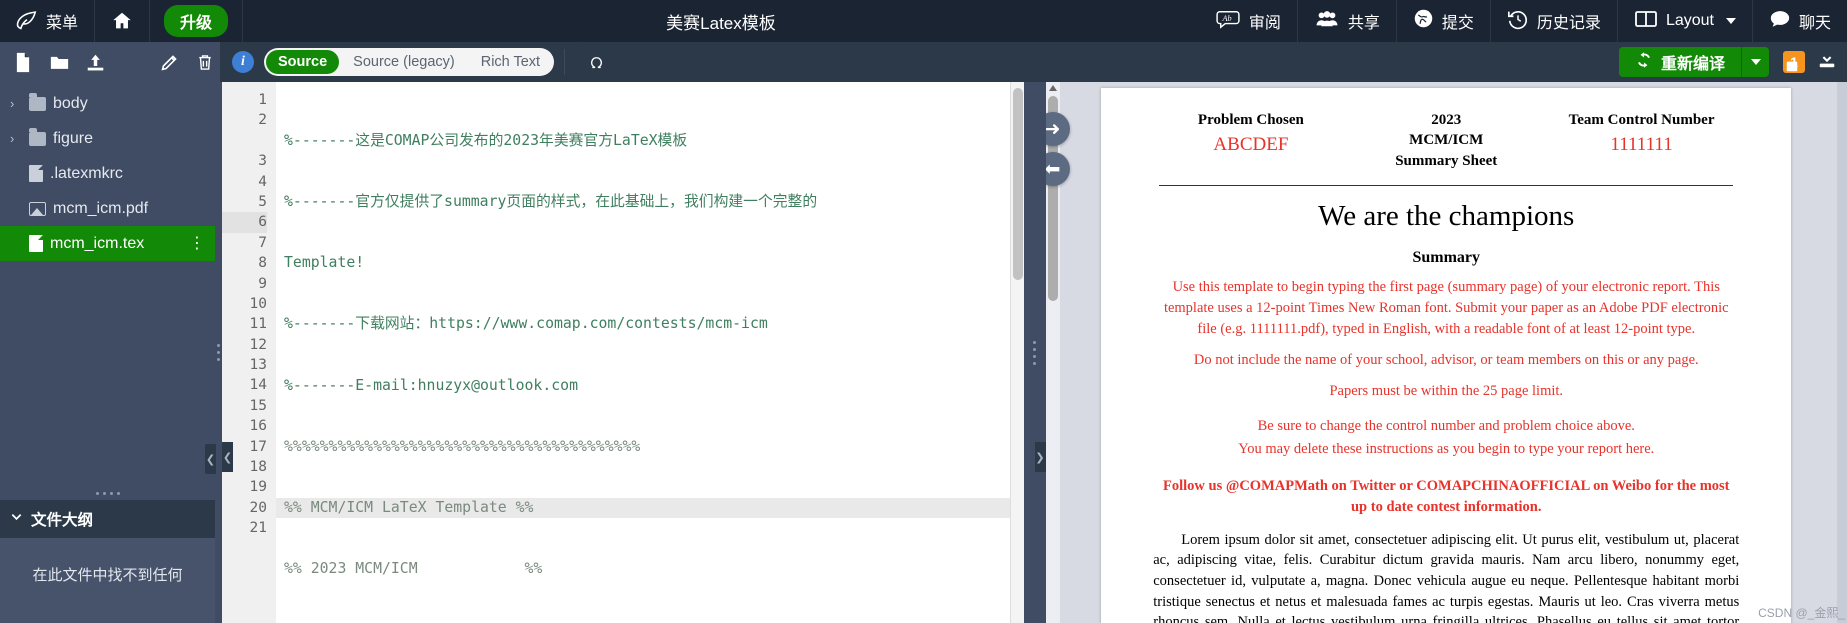 Image resolution: width=1847 pixels, height=623 pixels. Describe the element at coordinates (227, 457) in the screenshot. I see `editor-collapse-button: ❮` at that location.